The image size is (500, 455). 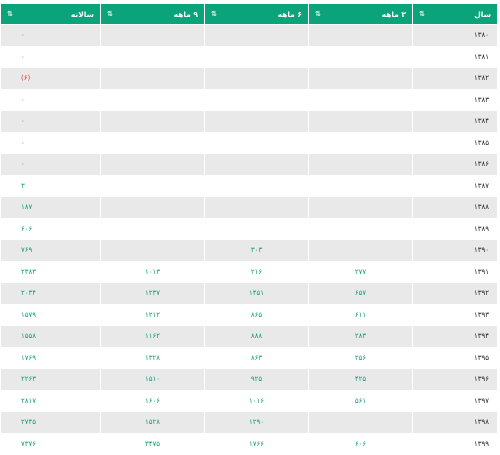 I want to click on header-annual: سالانه ⇅, so click(x=50, y=14).